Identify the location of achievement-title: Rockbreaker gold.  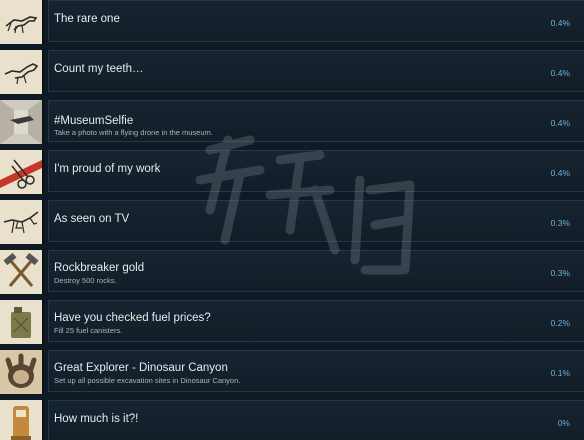
(99, 268).